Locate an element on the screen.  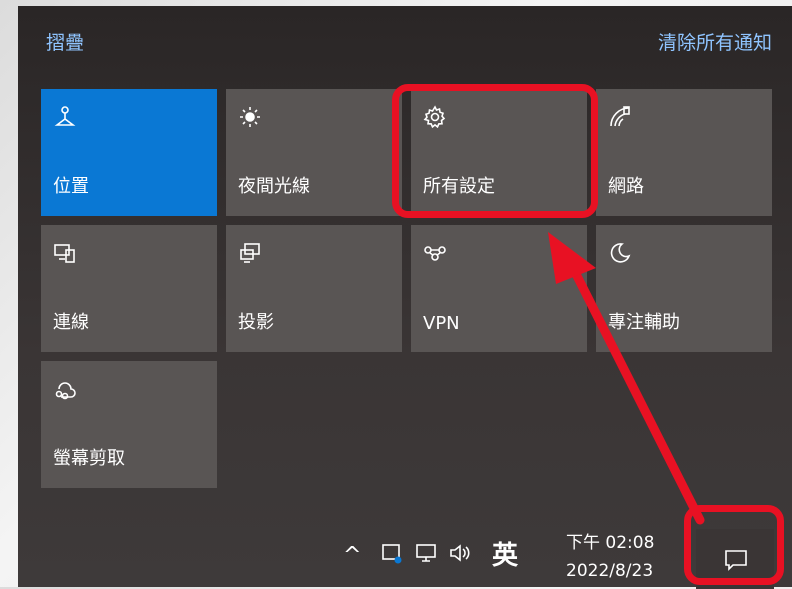
network-tray-icon is located at coordinates (426, 555).